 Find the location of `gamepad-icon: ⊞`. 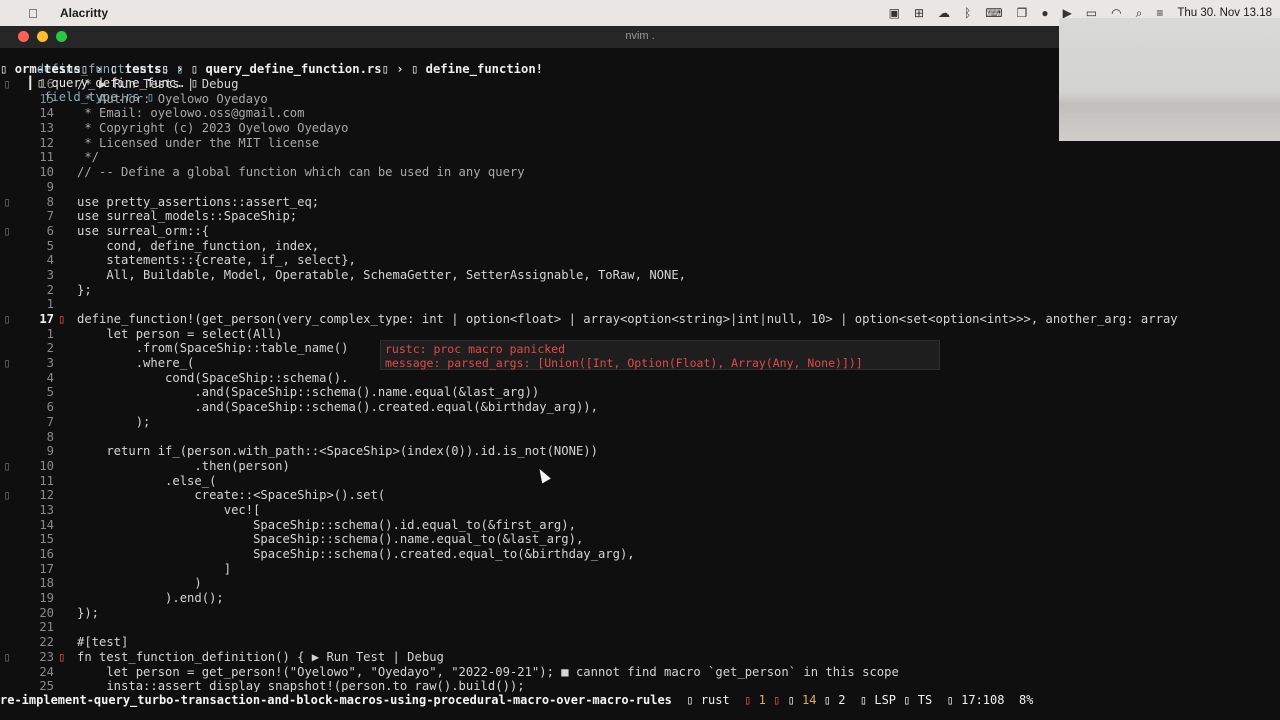

gamepad-icon: ⊞ is located at coordinates (919, 13).